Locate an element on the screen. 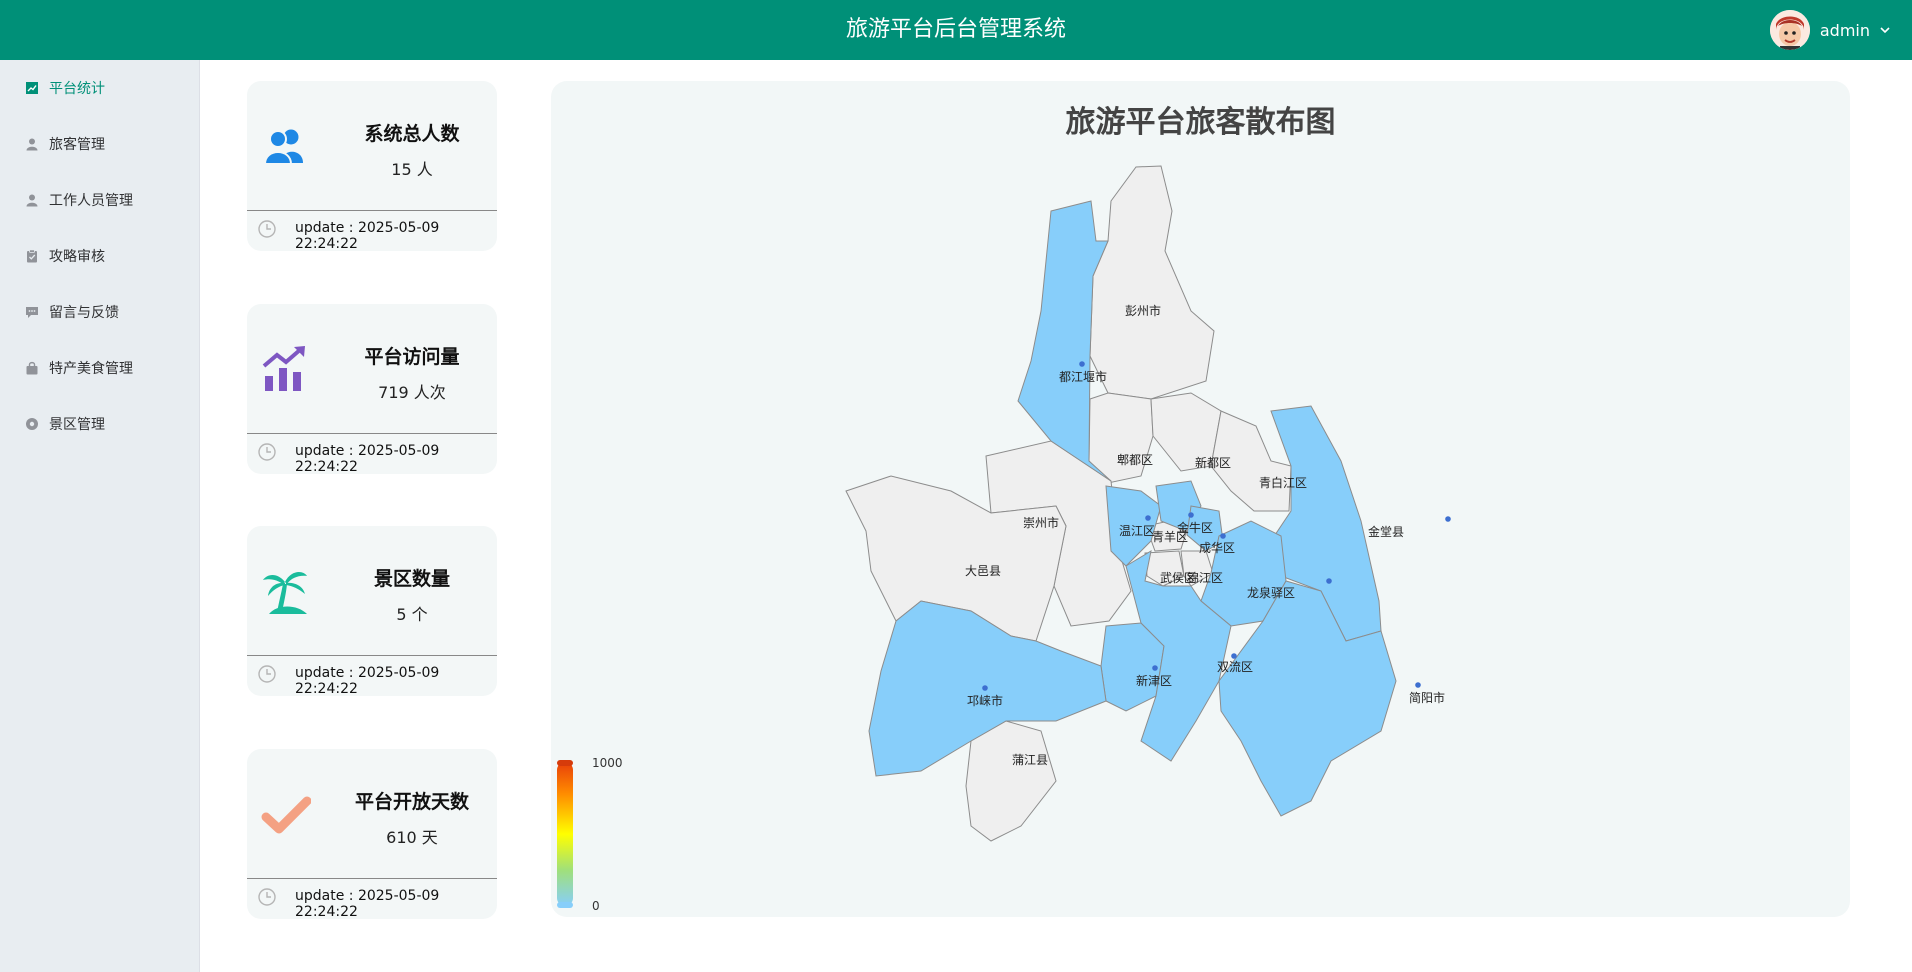 The image size is (1912, 972). region-label: 简阳市 is located at coordinates (1427, 697).